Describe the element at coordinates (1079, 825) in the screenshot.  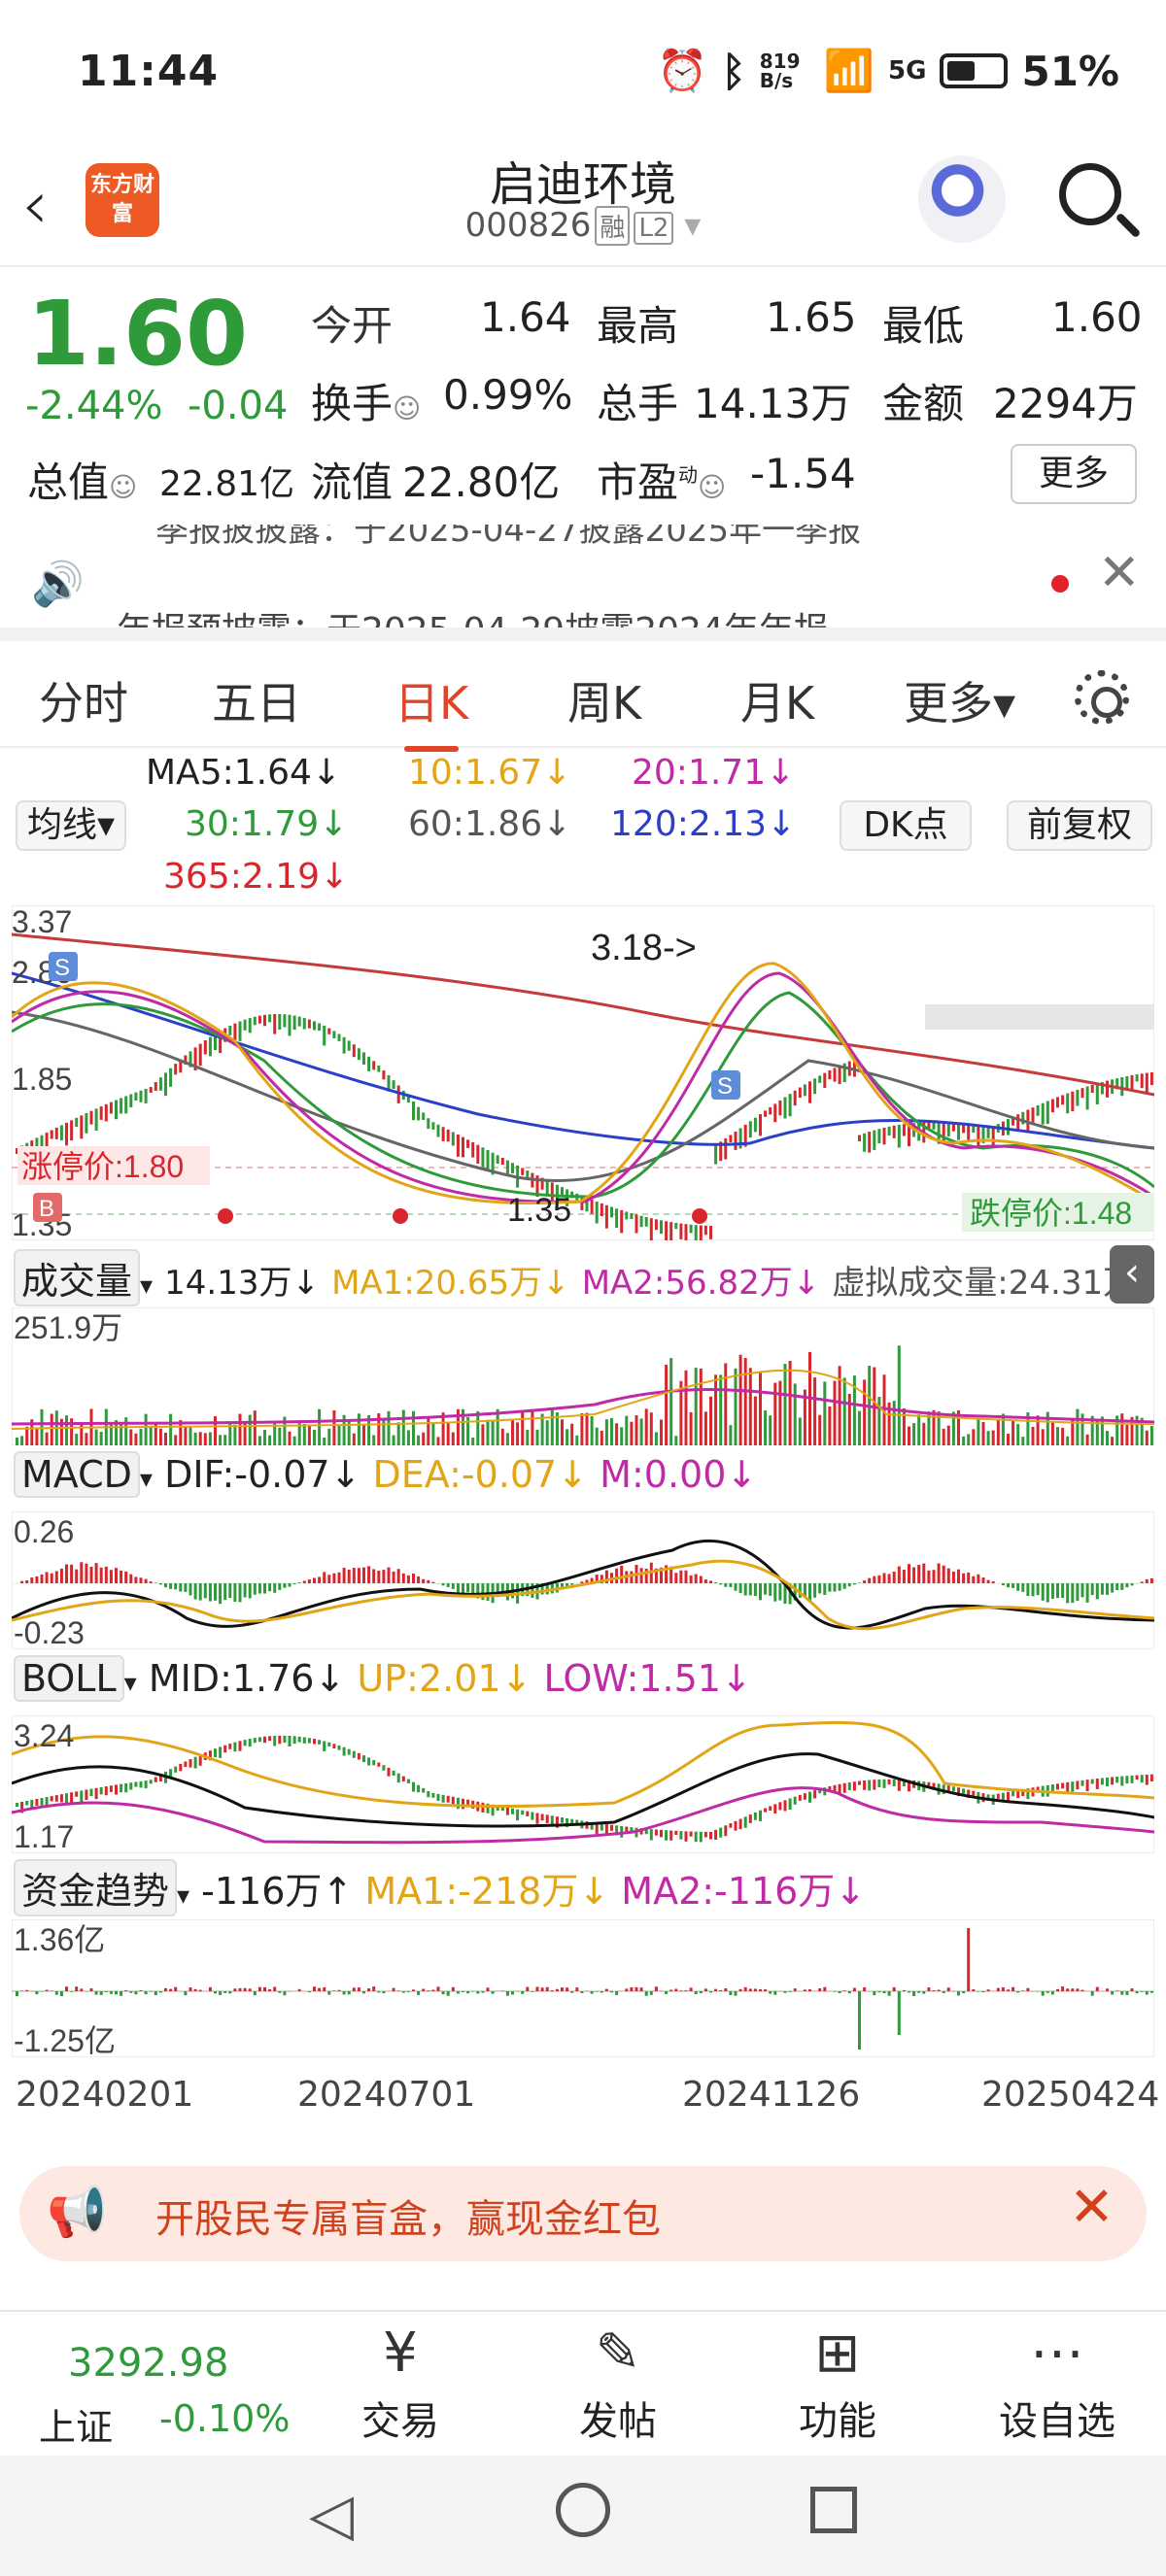
I see `adjust-select: 前复权` at that location.